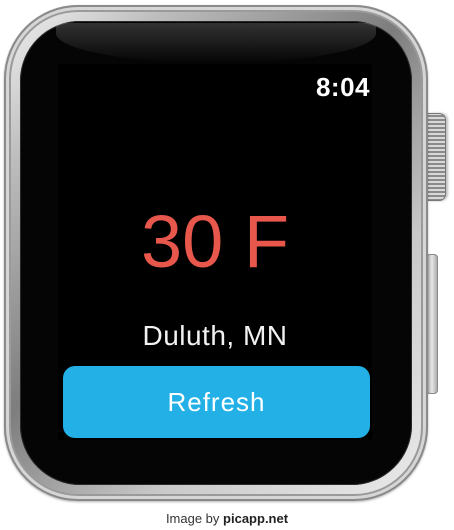 The image size is (454, 530). Describe the element at coordinates (216, 43) in the screenshot. I see `glass-reflection` at that location.